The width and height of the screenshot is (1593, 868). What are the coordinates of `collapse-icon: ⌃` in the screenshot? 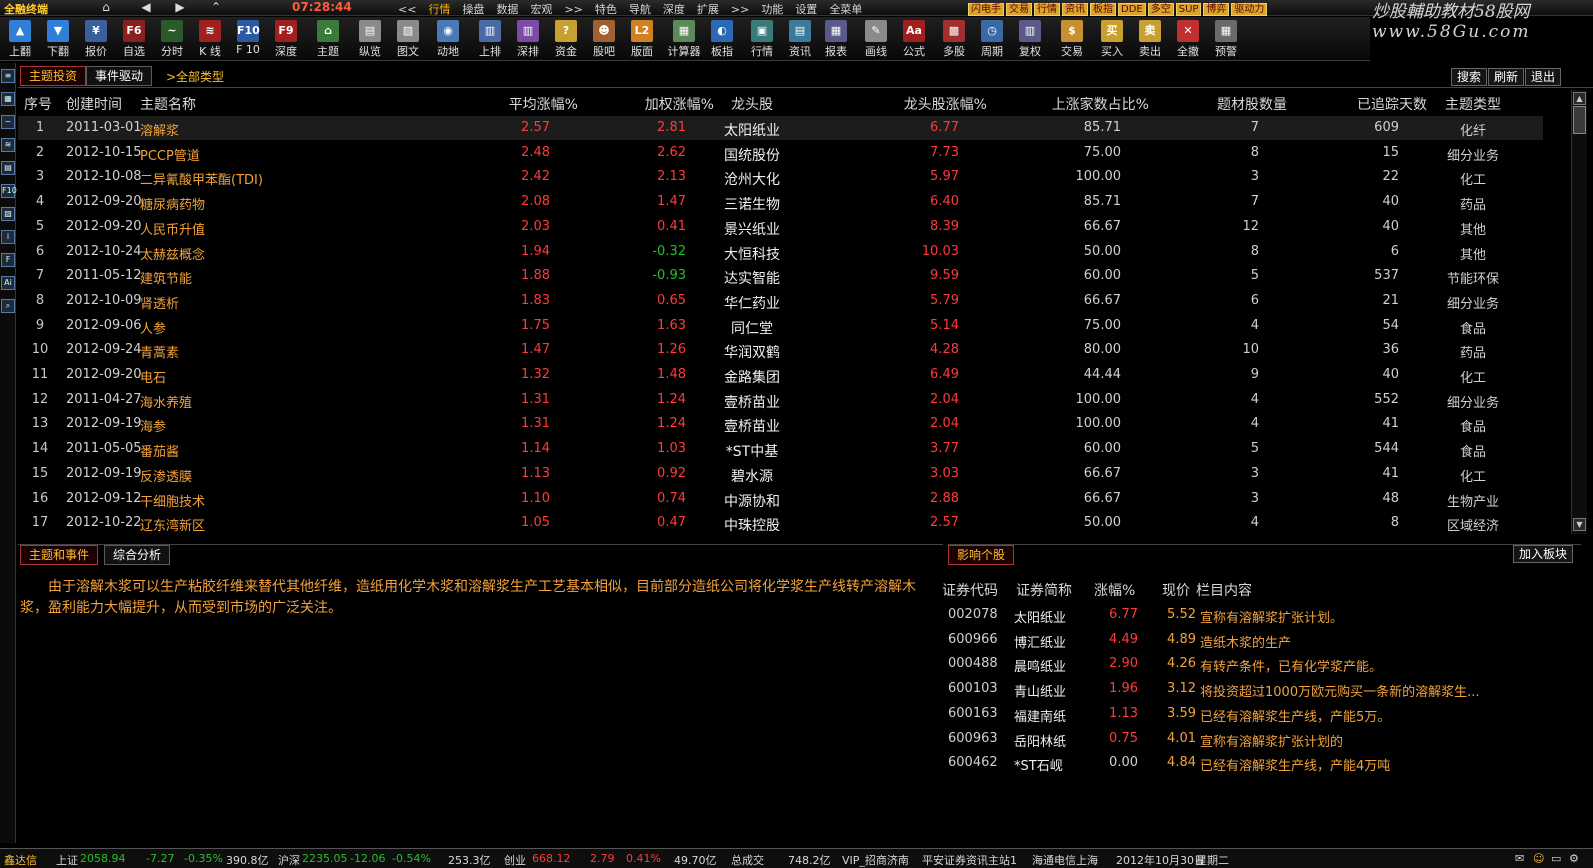 It's located at (216, 7).